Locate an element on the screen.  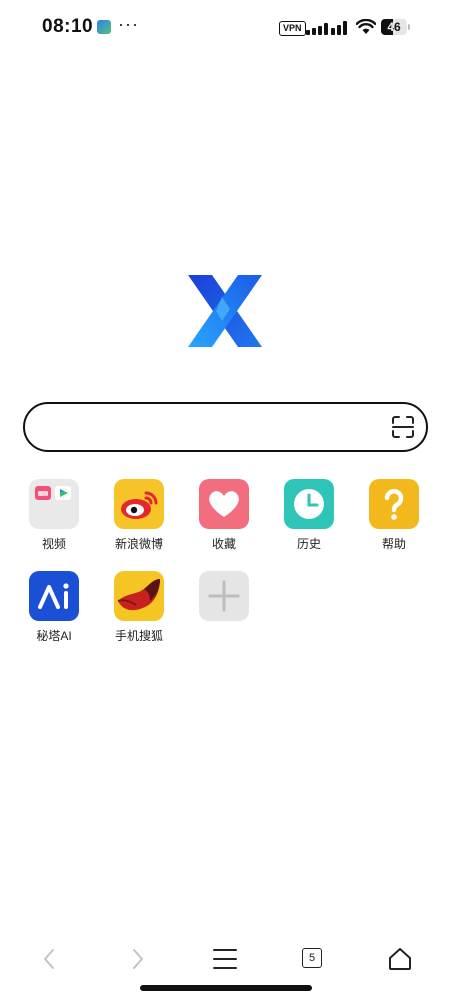
back-icon is located at coordinates (49, 959).